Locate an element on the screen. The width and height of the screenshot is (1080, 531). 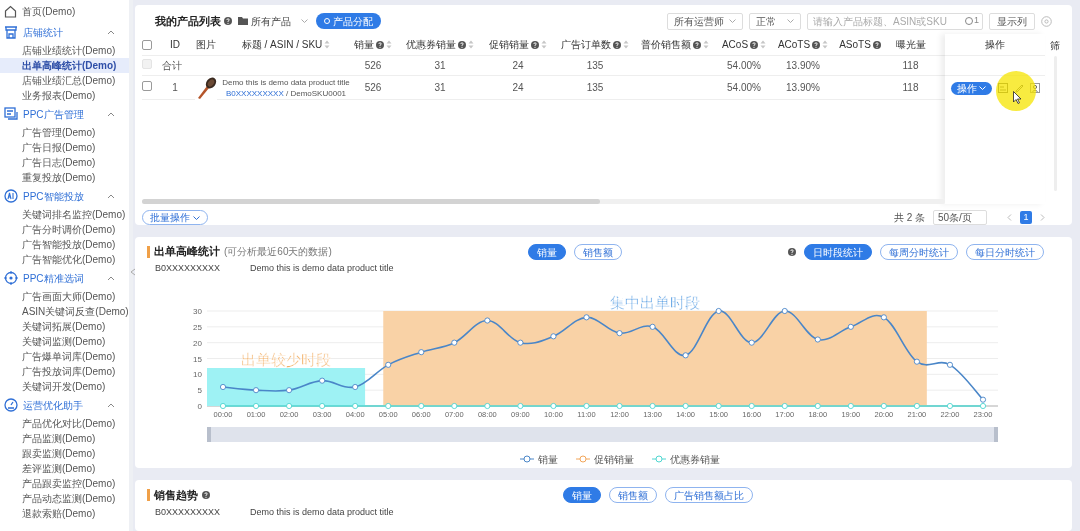
axis-label: 0 is located at coordinates (199, 406).